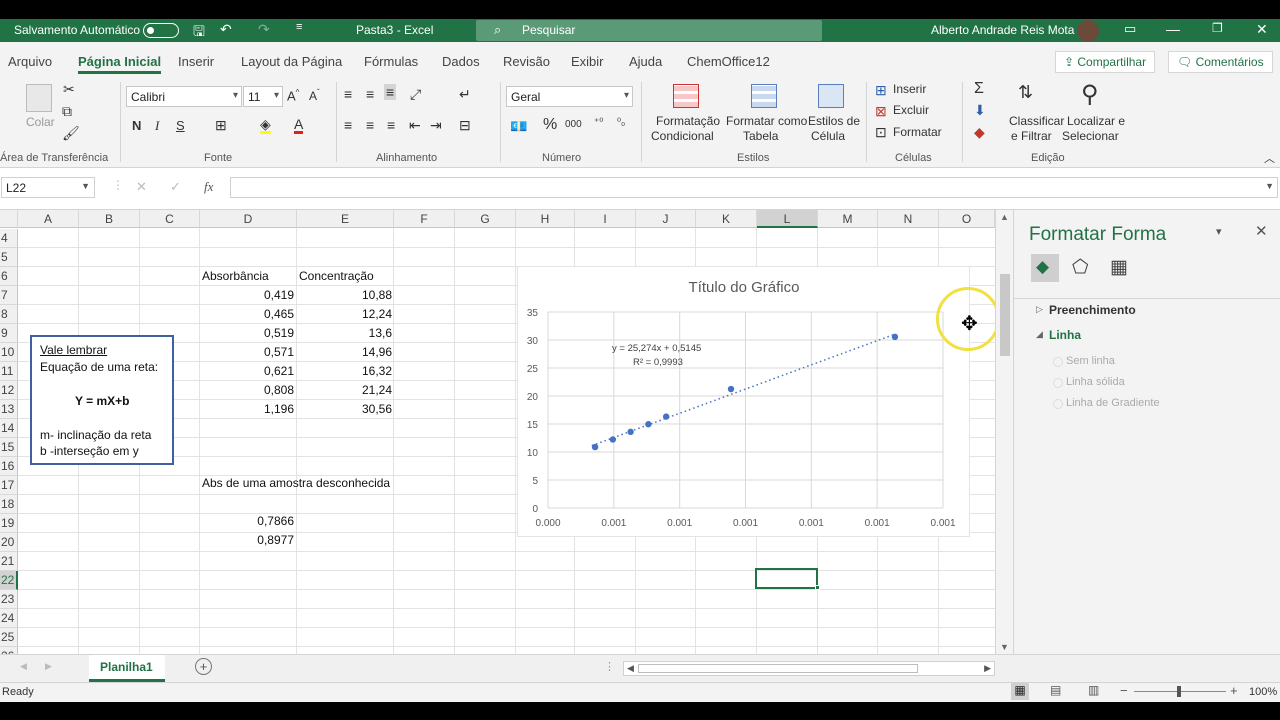  Describe the element at coordinates (754, 187) in the screenshot. I see `formula-input` at that location.